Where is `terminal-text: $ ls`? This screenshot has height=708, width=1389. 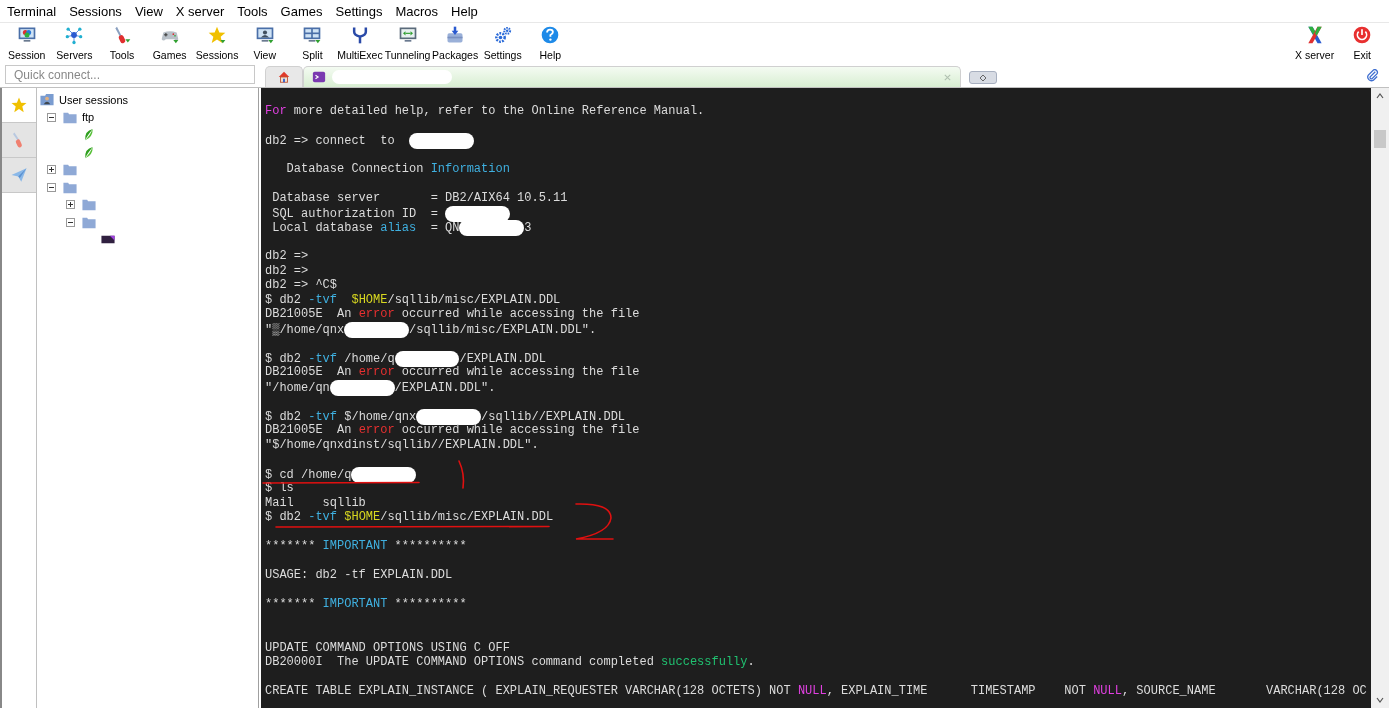 terminal-text: $ ls is located at coordinates (279, 488).